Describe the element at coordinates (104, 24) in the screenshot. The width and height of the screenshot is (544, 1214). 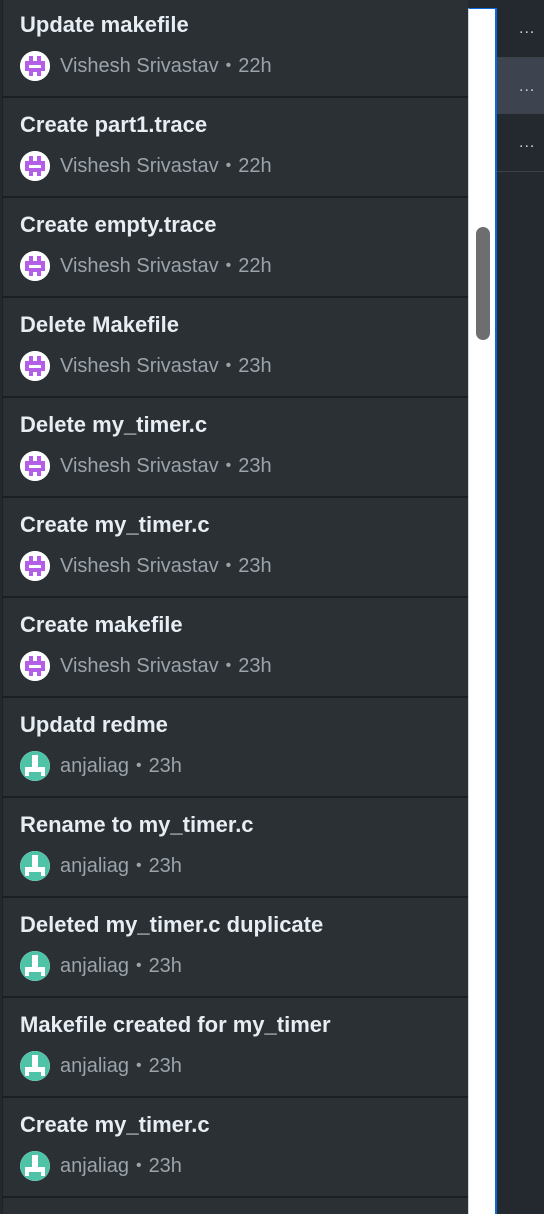
I see `commit-message: Update makefile` at that location.